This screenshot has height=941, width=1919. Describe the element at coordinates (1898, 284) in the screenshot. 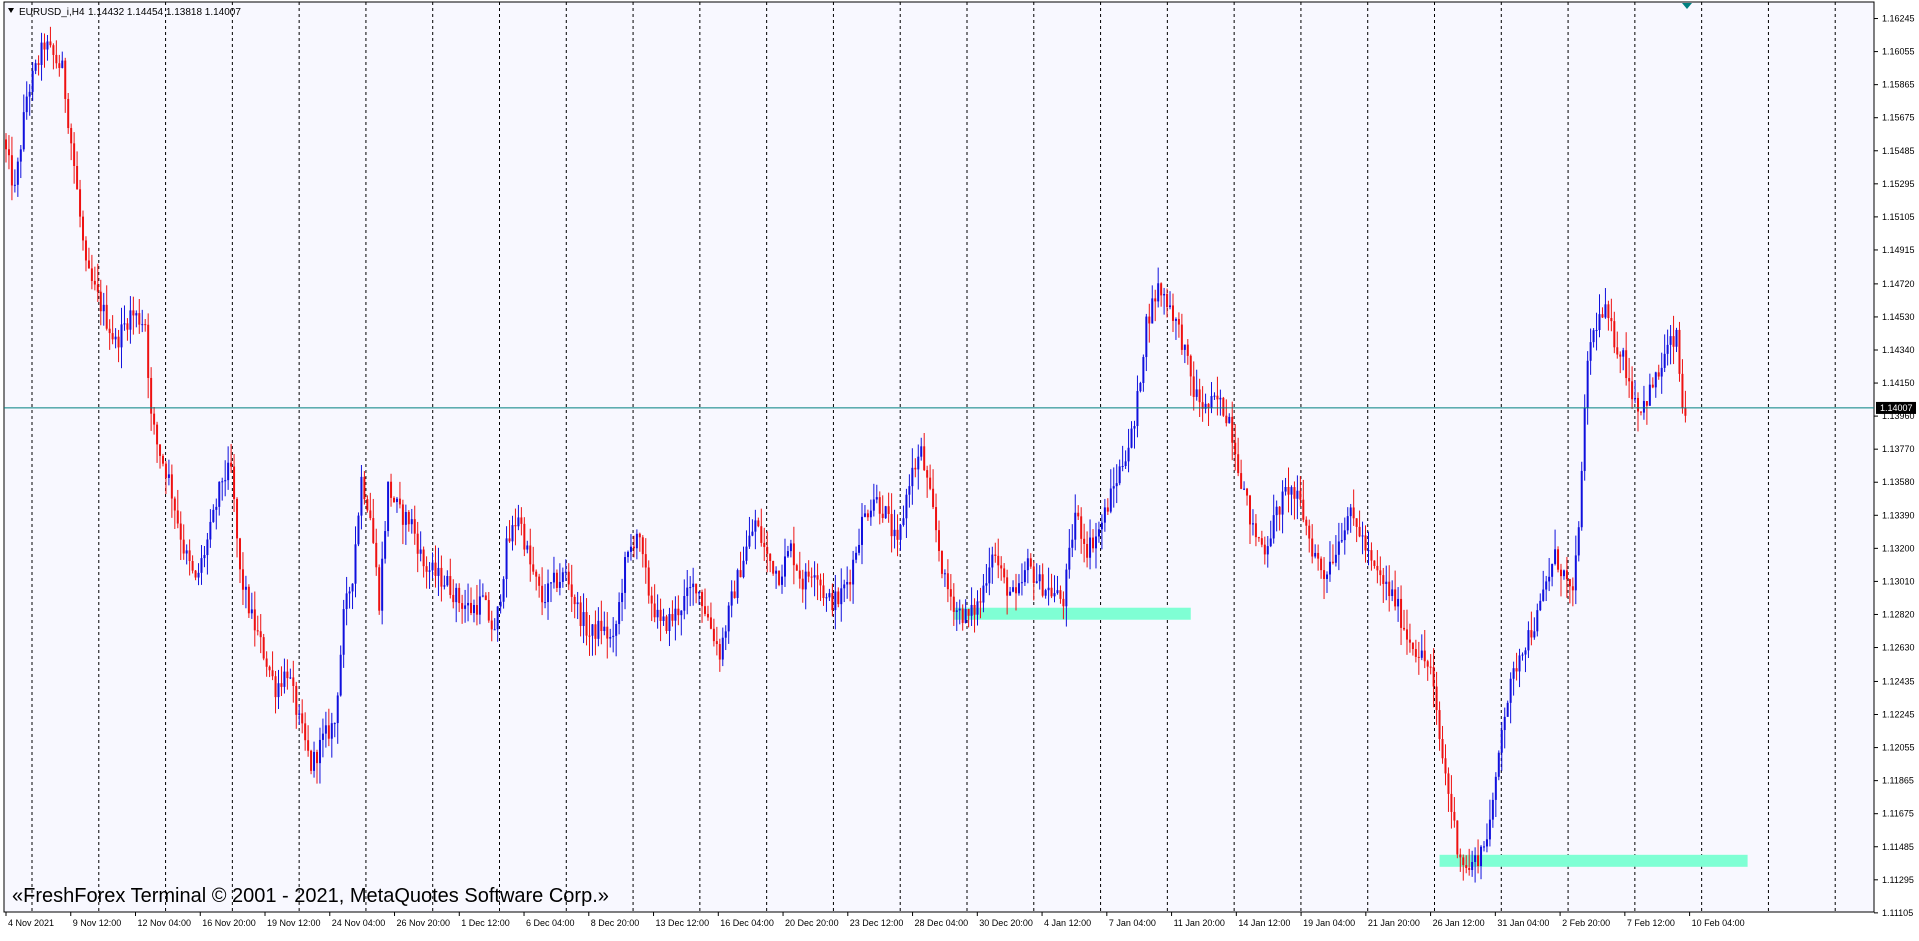

I see `y-tick-label: 1.14720` at that location.